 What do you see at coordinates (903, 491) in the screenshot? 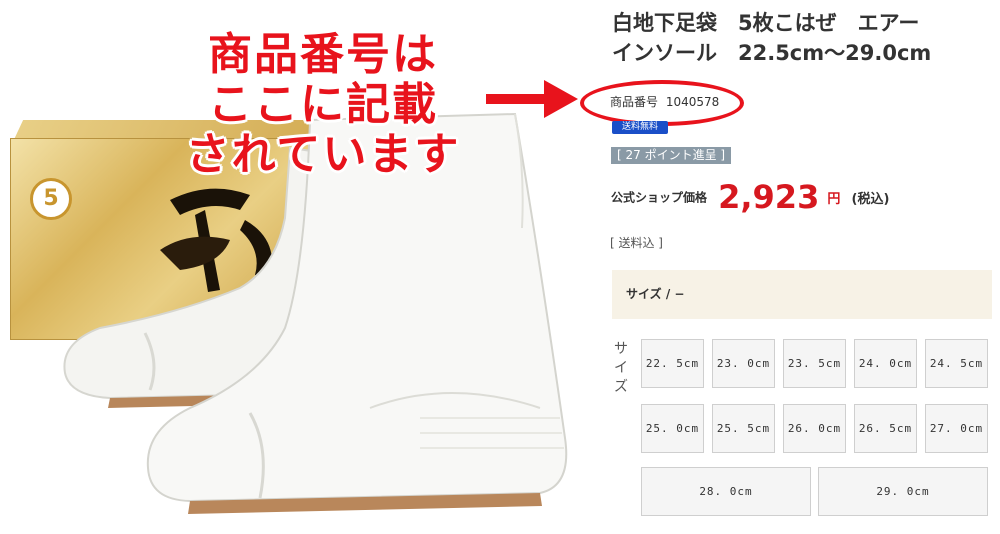
I see `size-option-29-0: 29. 0cm` at bounding box center [903, 491].